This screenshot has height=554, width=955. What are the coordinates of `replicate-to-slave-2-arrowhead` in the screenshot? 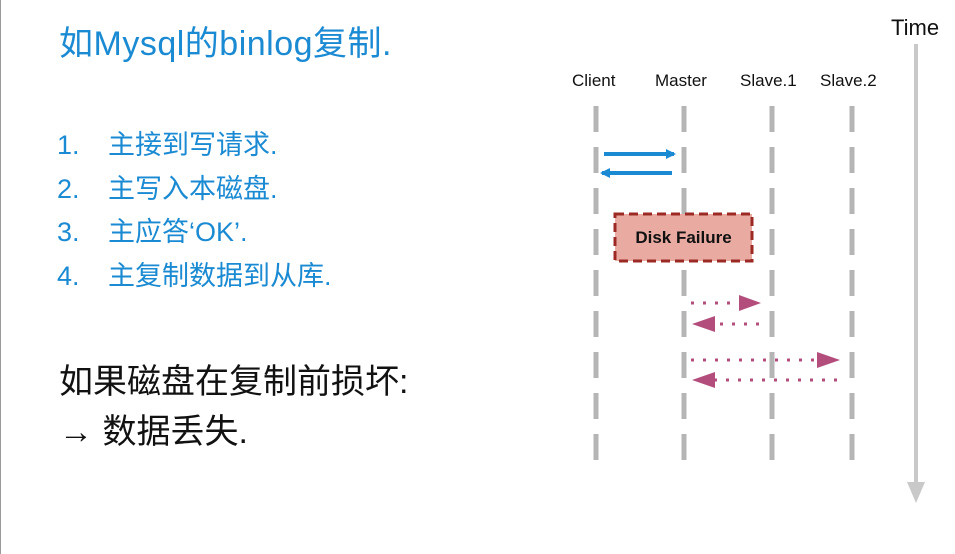 It's located at (828, 360).